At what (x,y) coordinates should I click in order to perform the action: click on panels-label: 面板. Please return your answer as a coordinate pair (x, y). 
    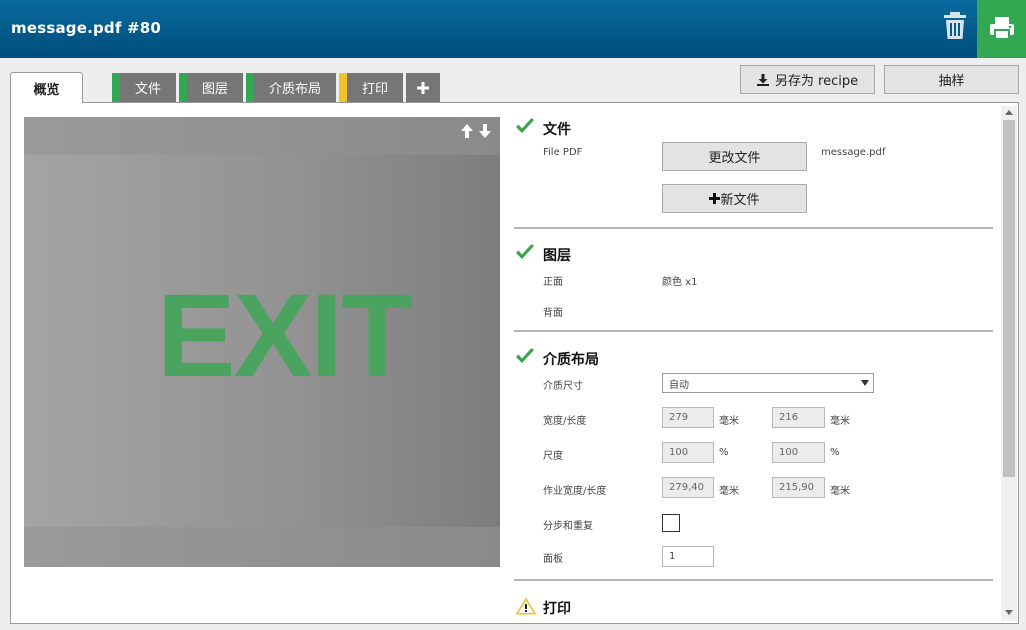
    Looking at the image, I should click on (553, 559).